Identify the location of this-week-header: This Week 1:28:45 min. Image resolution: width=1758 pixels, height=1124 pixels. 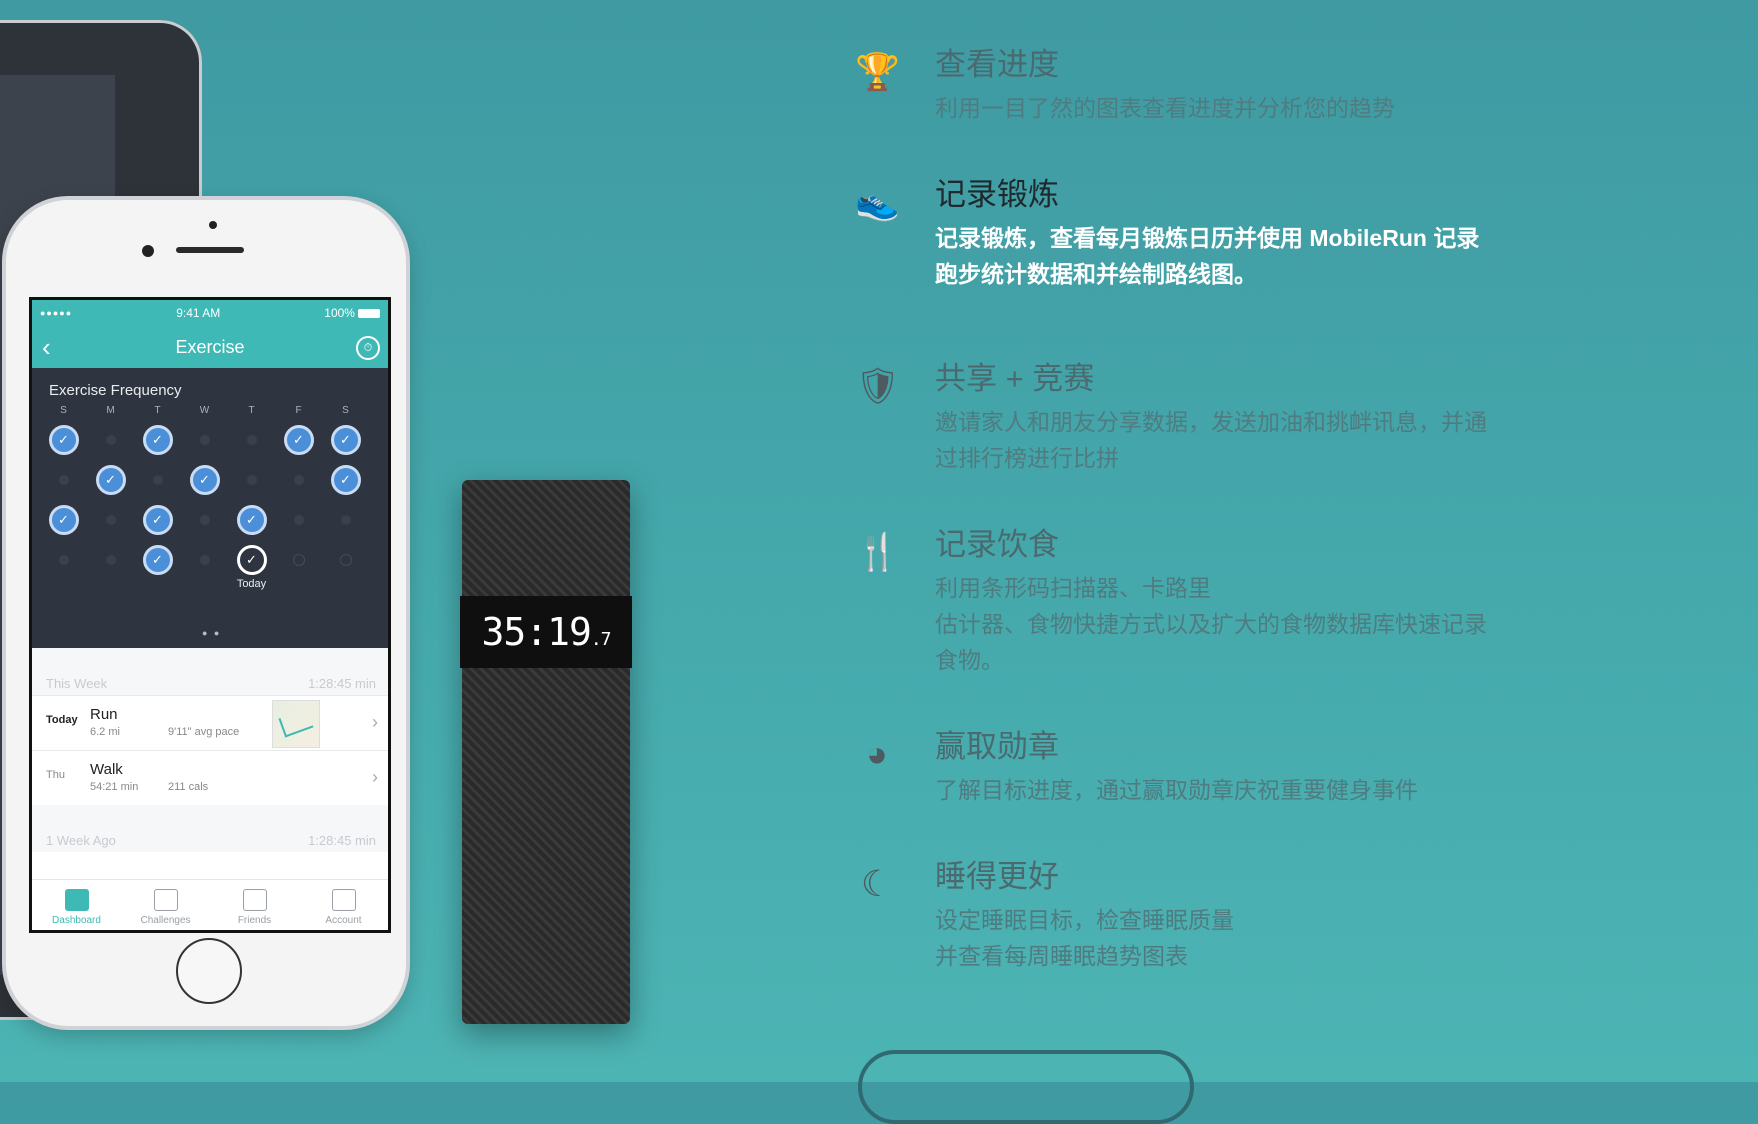
(210, 671).